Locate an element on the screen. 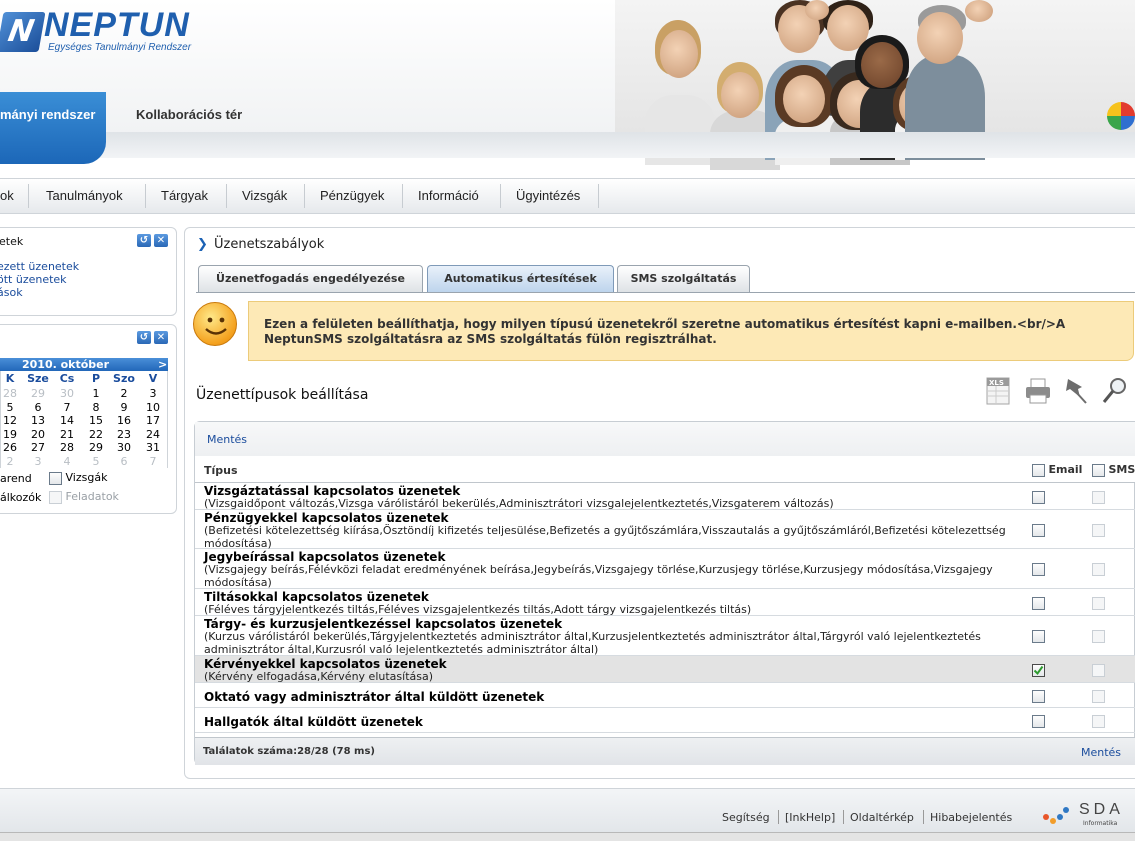 This screenshot has width=1135, height=841. calendar-day: 16 is located at coordinates (124, 420).